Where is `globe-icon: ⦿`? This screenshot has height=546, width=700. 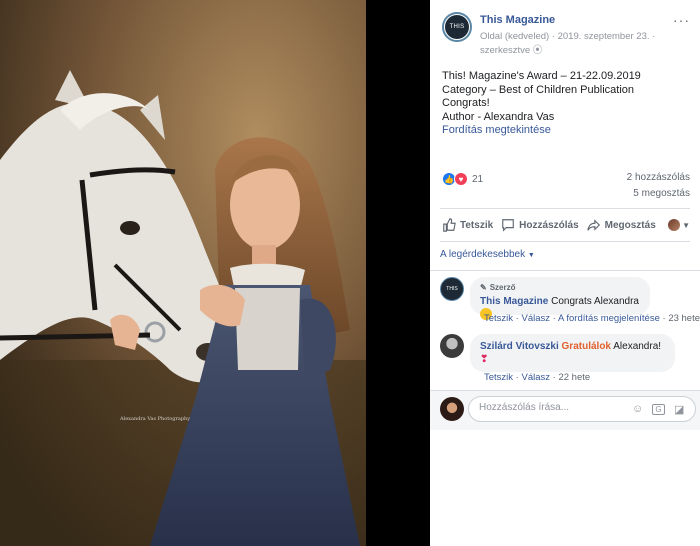
globe-icon: ⦿ is located at coordinates (537, 50).